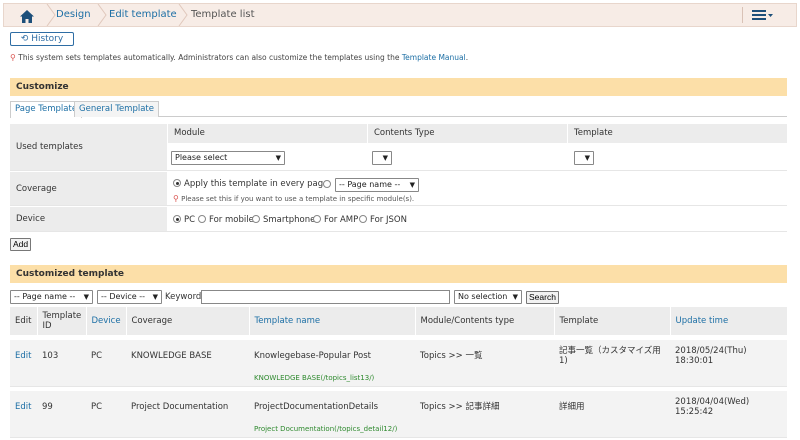  I want to click on cell-template-name: Knowlegebase-Popular Post, so click(332, 355).